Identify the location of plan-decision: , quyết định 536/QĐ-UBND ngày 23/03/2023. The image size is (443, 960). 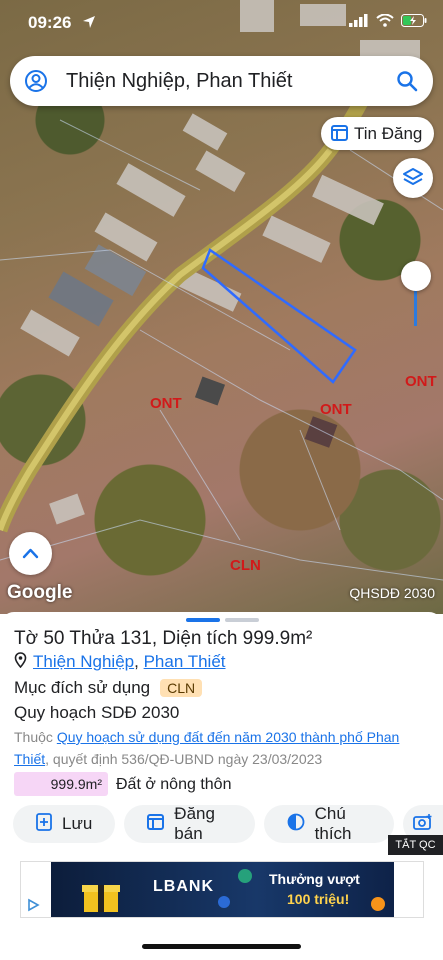
(184, 759).